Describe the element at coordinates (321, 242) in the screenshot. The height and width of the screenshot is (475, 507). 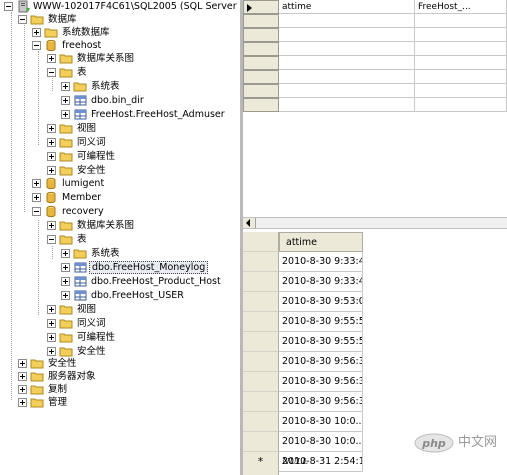
I see `column-header-attime: attime` at that location.